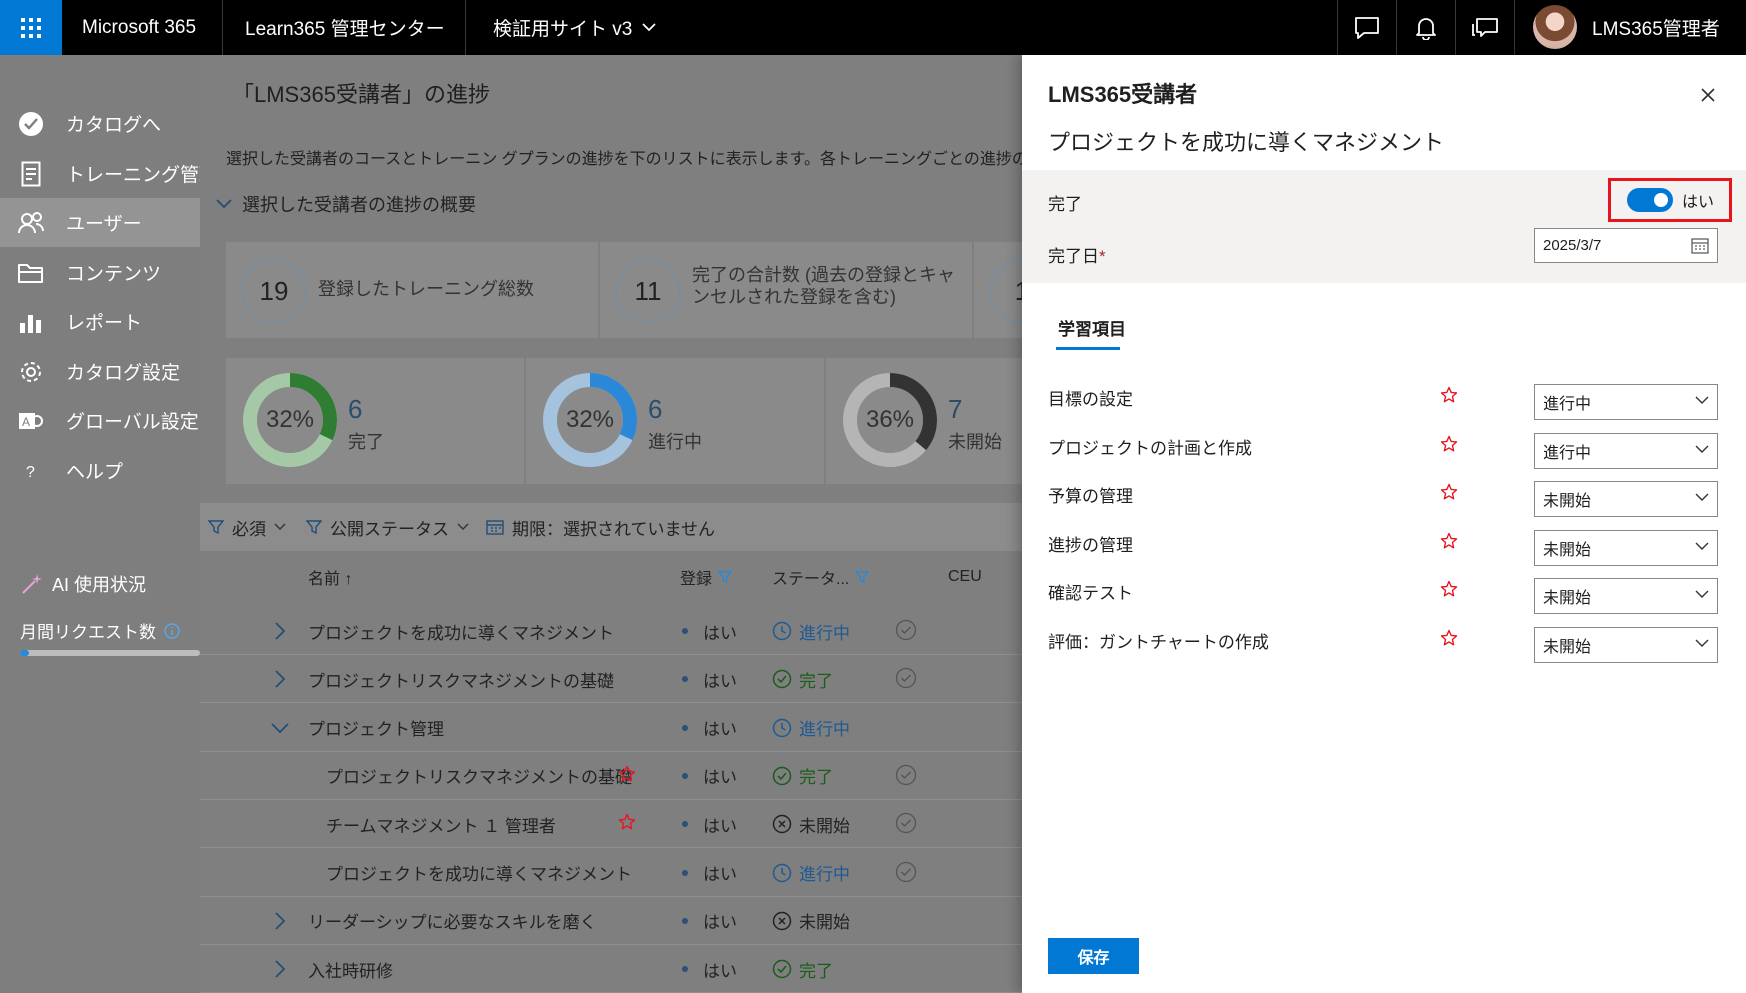  I want to click on filter-label: 必須, so click(249, 529).